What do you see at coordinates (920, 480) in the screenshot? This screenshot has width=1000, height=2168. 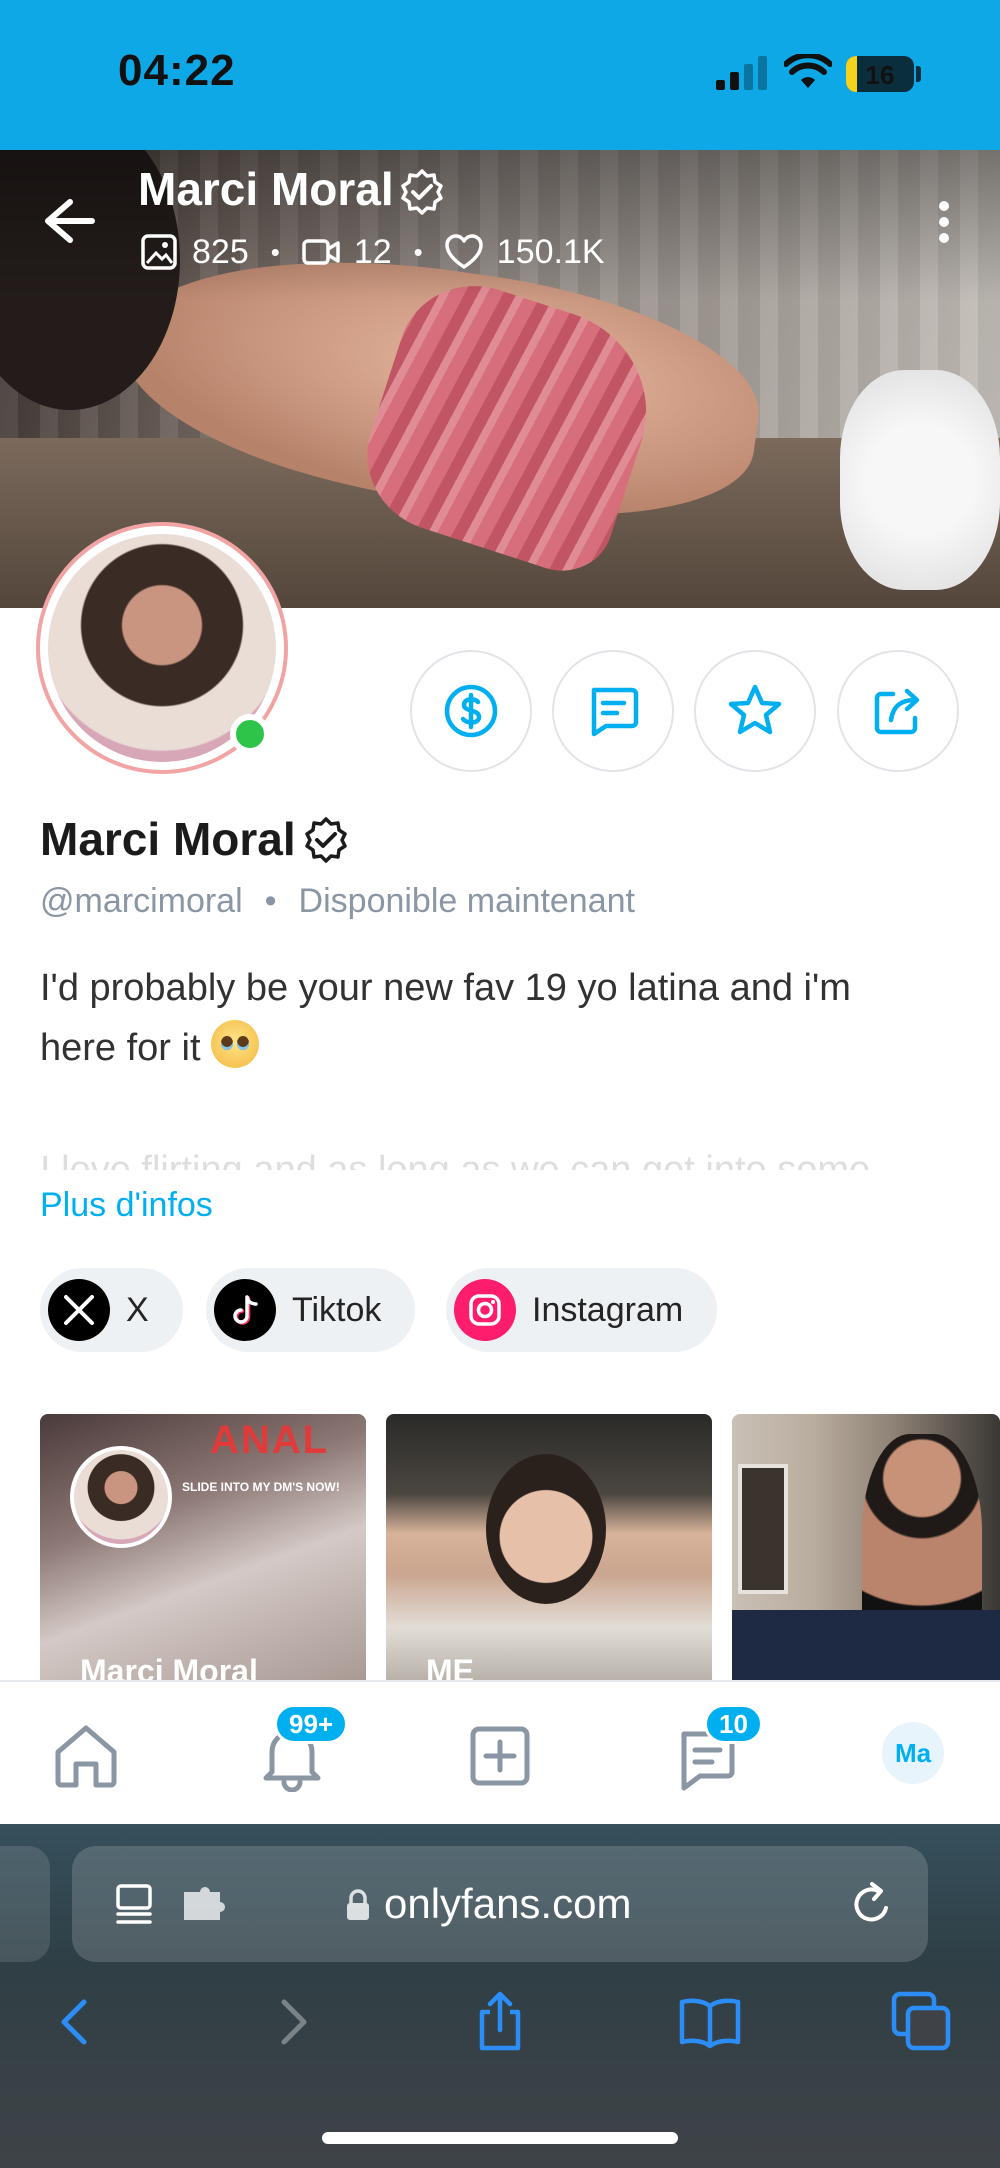 I see `cover-stocking` at bounding box center [920, 480].